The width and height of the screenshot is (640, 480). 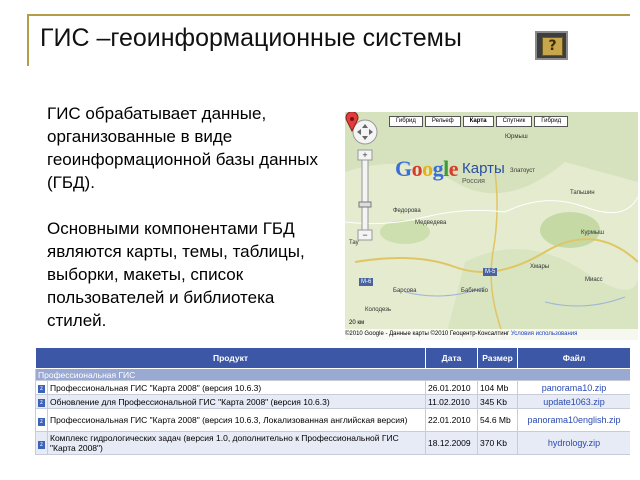 What do you see at coordinates (490, 272) in the screenshot?
I see `highway-shield: М-5` at bounding box center [490, 272].